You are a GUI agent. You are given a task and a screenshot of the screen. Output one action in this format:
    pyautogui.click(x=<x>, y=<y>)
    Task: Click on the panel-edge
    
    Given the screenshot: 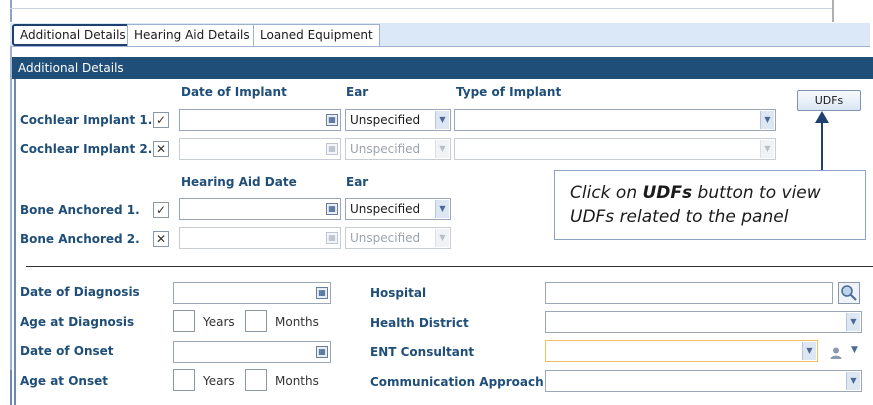 What is the action you would take?
    pyautogui.click(x=11, y=387)
    